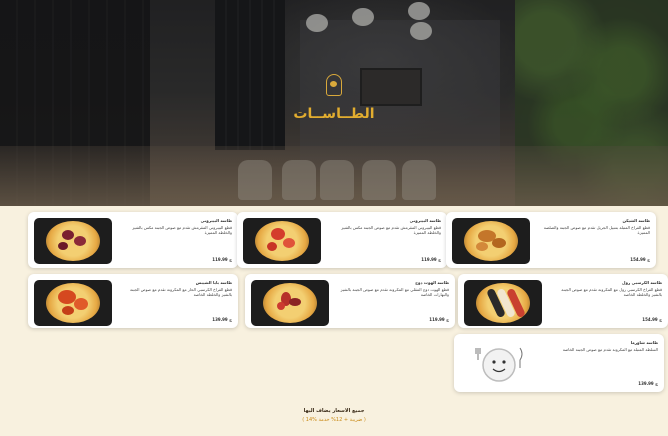 This screenshot has height=436, width=668. What do you see at coordinates (213, 282) in the screenshot?
I see `dish-title: طاسة بابا الشيبس` at bounding box center [213, 282].